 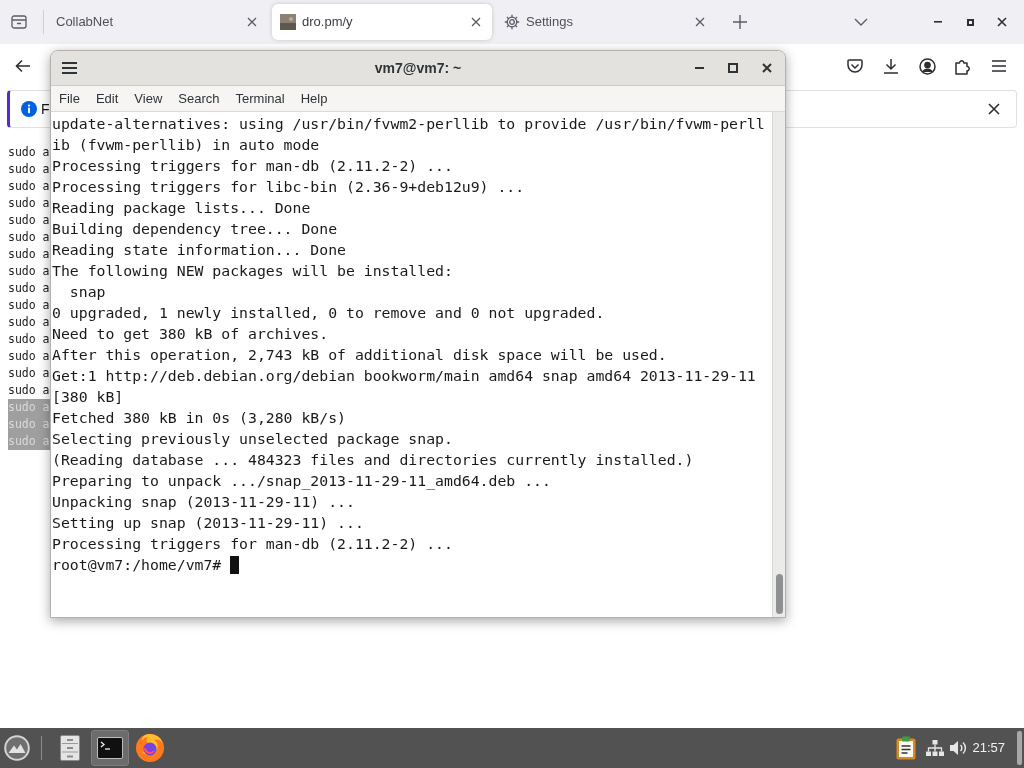 I want to click on terminal-line: Need to get 380 kB of archives., so click(x=190, y=334).